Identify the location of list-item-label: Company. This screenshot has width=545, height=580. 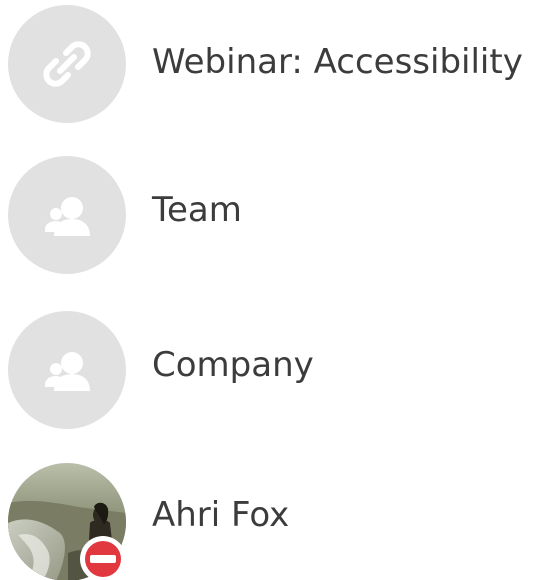
(233, 365).